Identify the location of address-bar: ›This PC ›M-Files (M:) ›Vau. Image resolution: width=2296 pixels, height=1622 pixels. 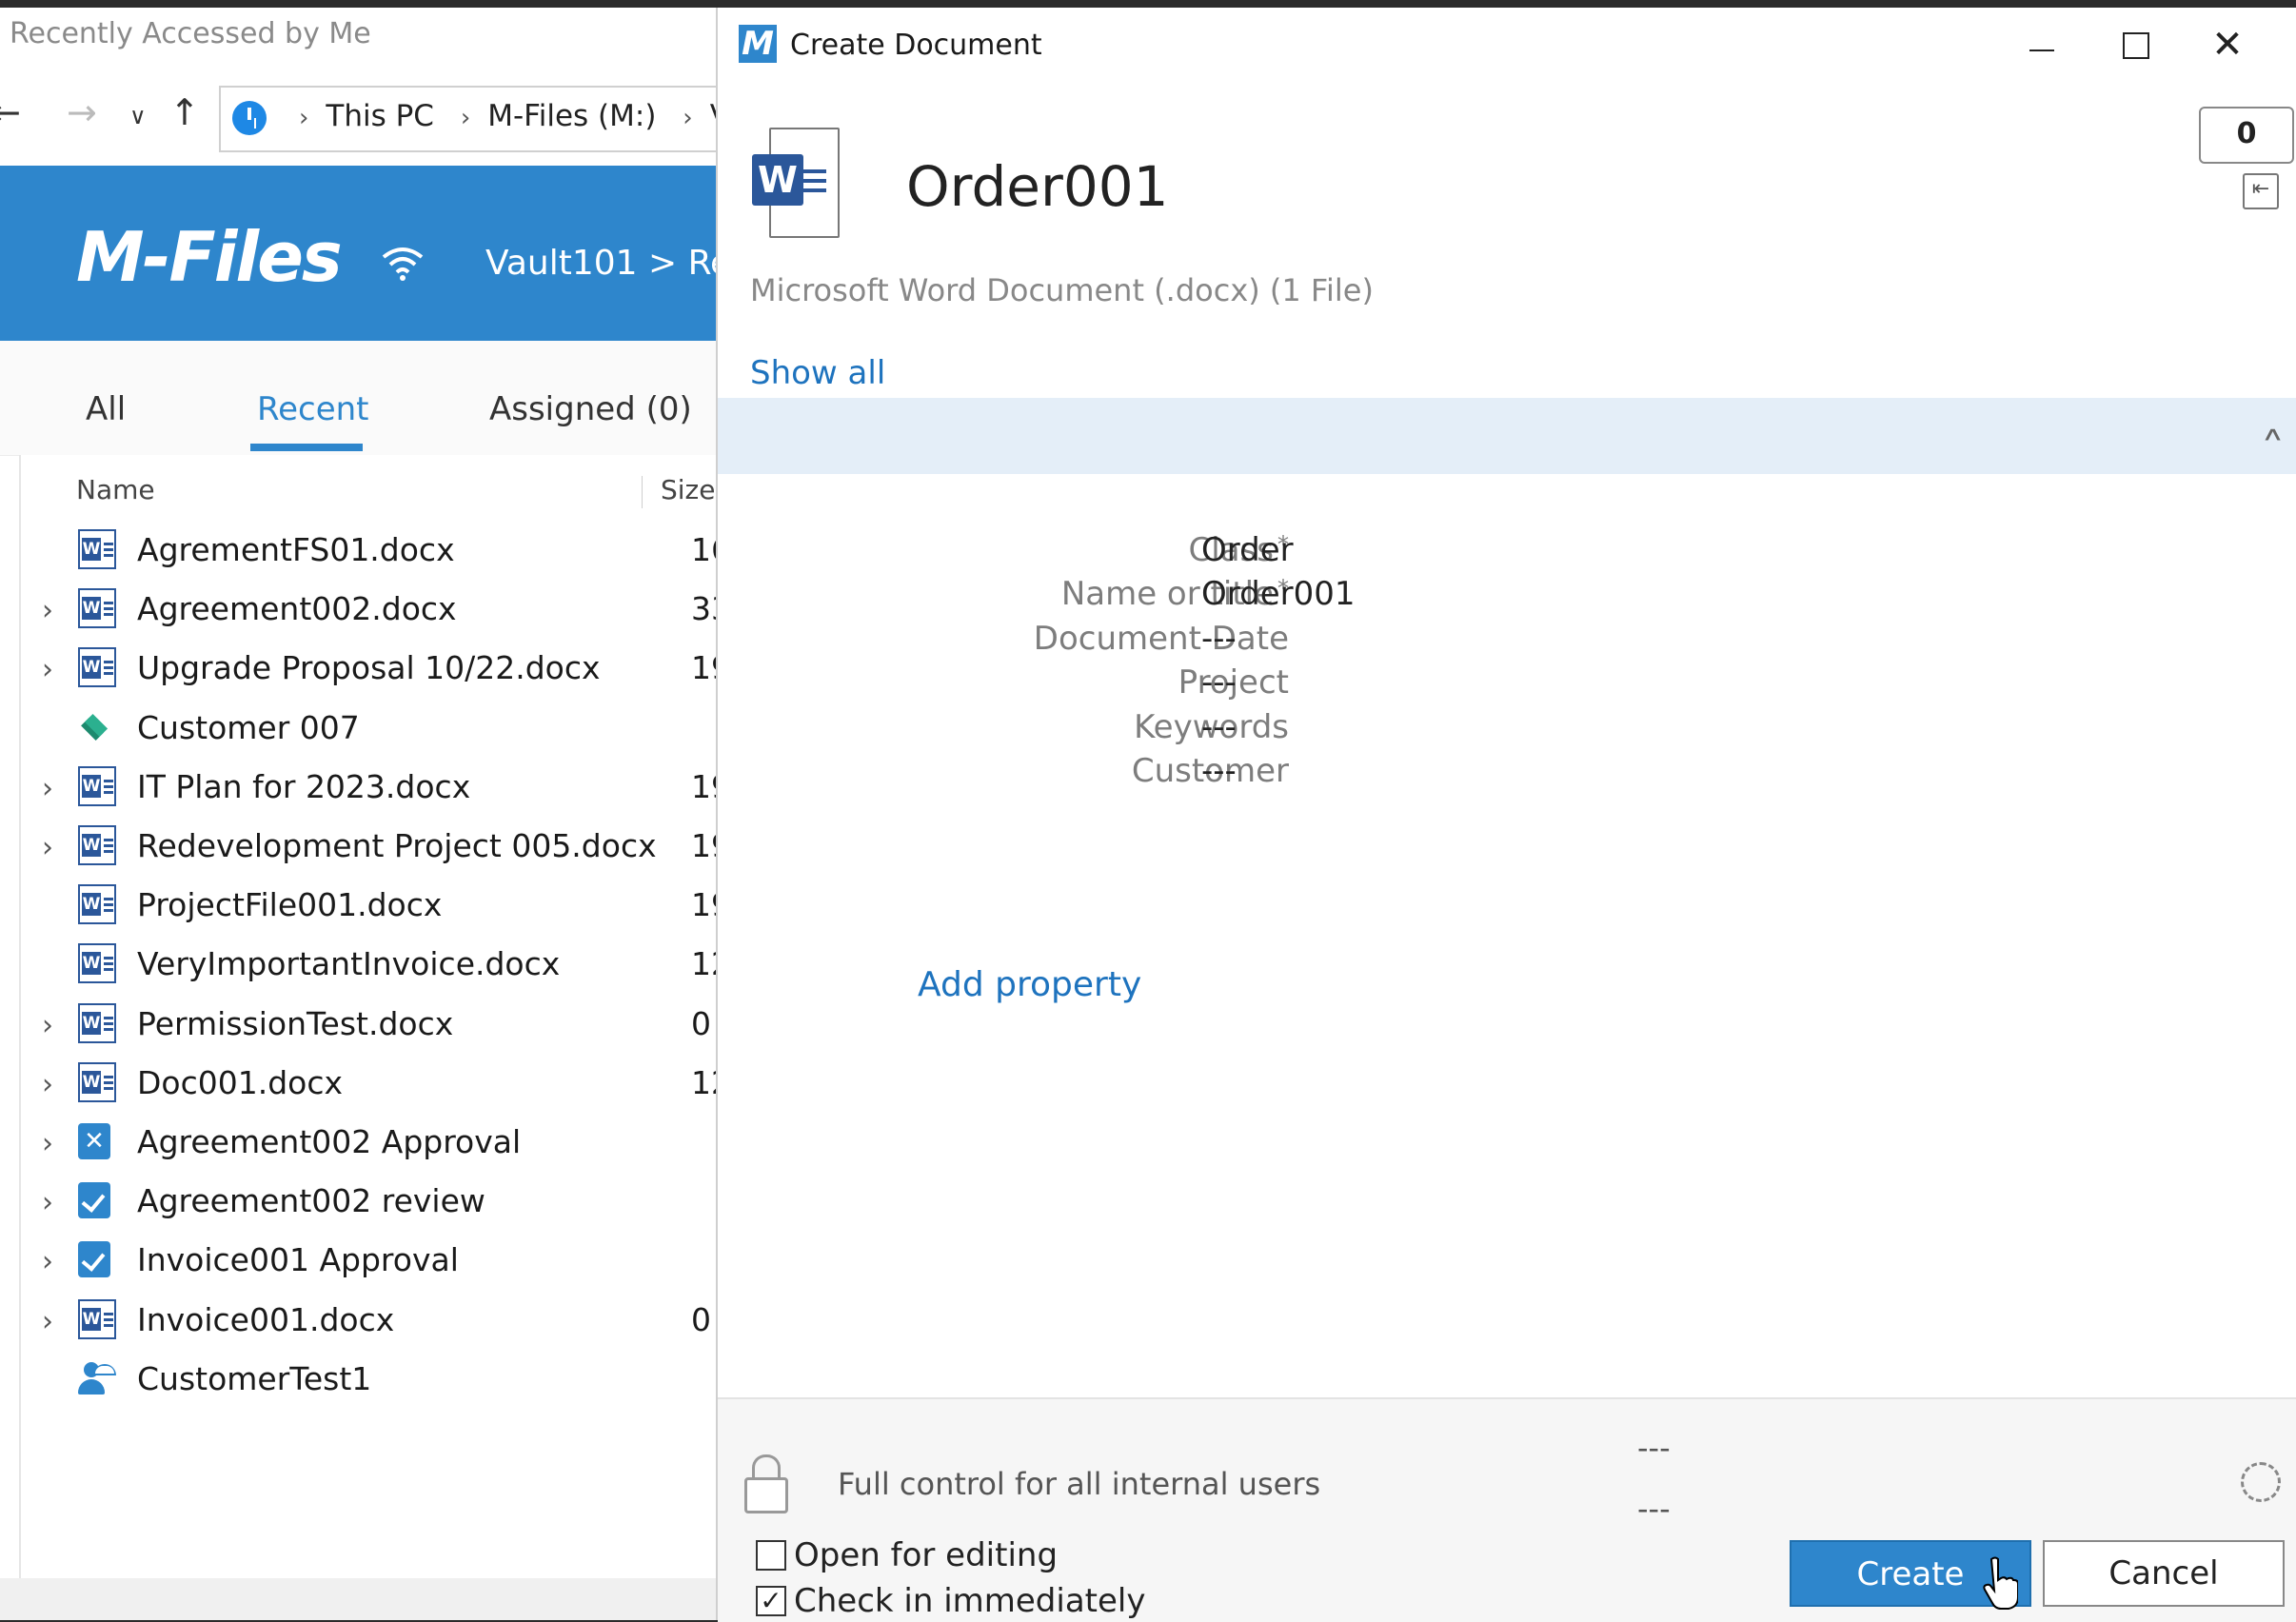
(471, 119).